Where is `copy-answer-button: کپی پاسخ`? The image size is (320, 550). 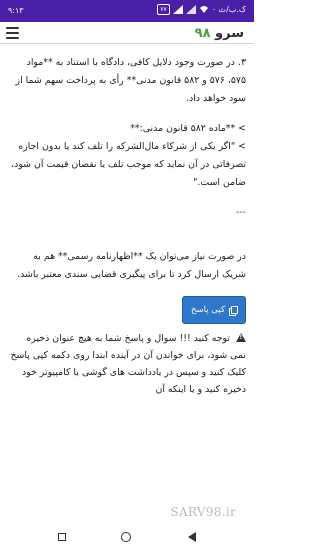
copy-answer-button: کپی پاسخ is located at coordinates (214, 310).